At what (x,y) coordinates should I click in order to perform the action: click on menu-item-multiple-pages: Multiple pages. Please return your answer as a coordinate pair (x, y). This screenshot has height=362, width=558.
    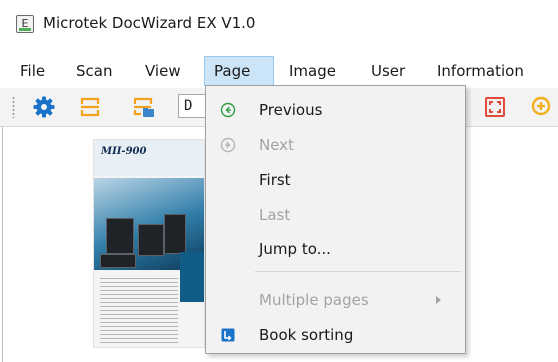
    Looking at the image, I should click on (335, 300).